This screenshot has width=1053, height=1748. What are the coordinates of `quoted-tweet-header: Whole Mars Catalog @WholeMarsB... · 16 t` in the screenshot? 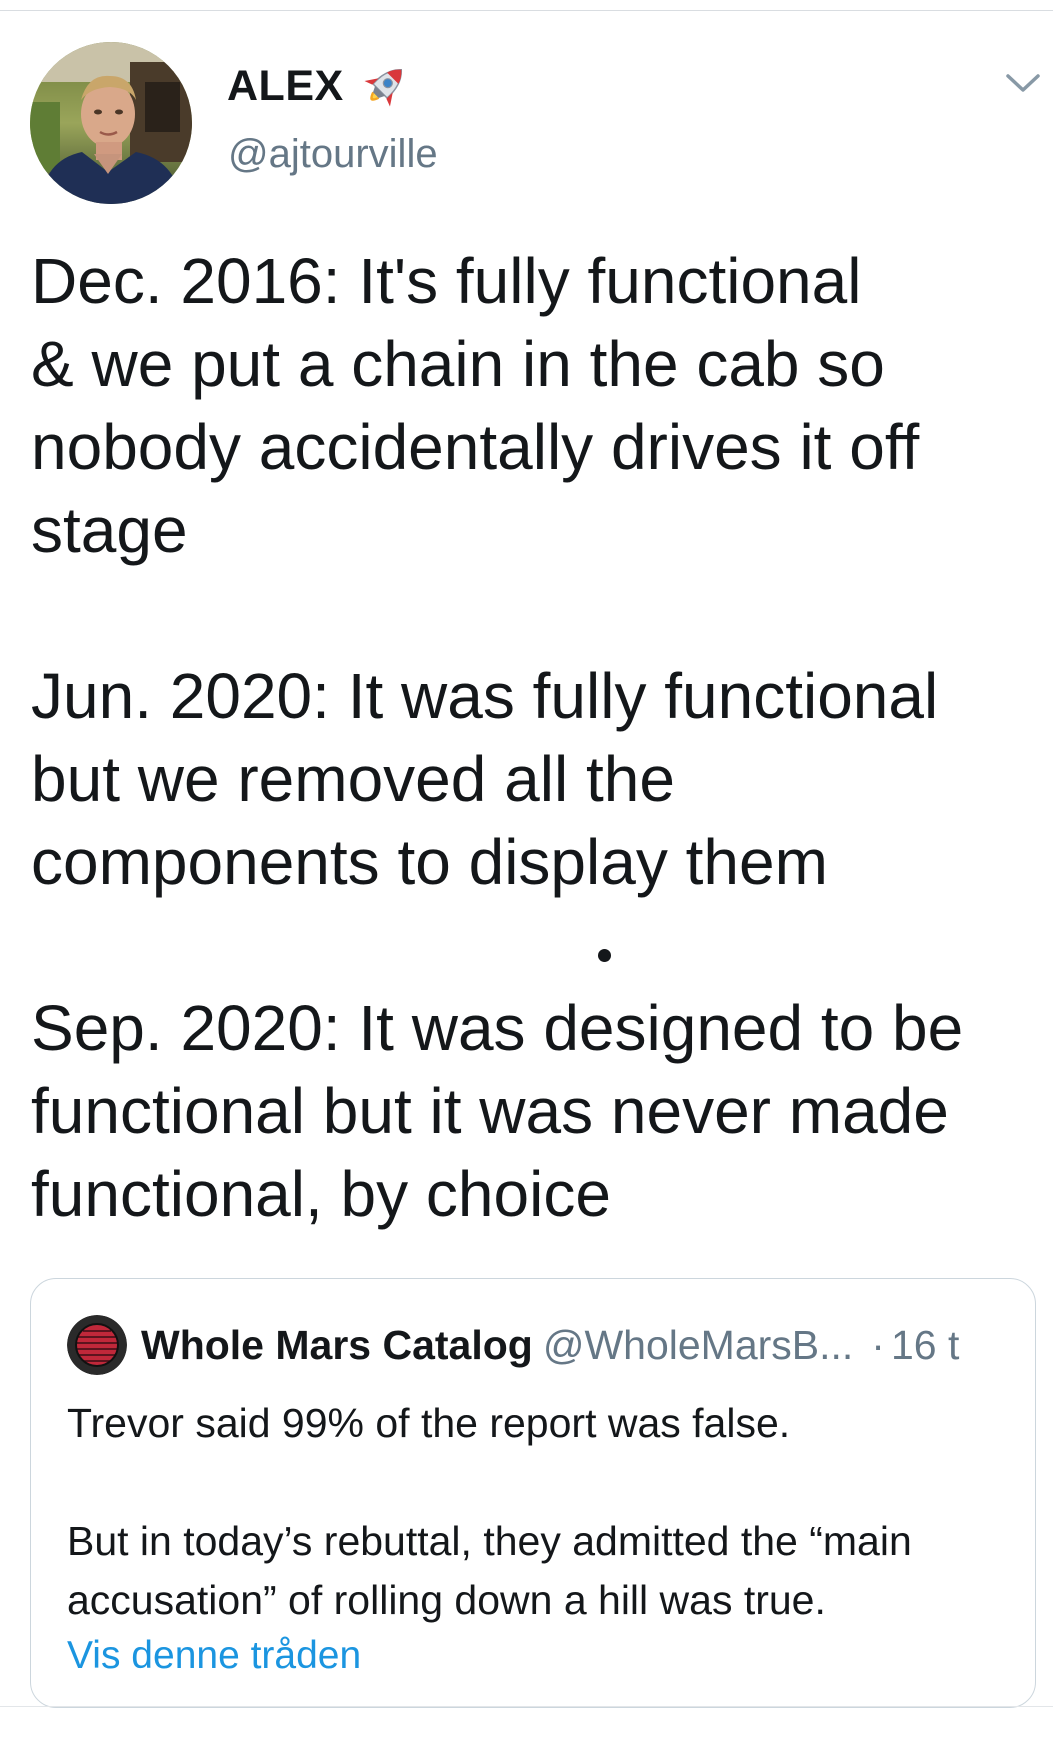 It's located at (513, 1345).